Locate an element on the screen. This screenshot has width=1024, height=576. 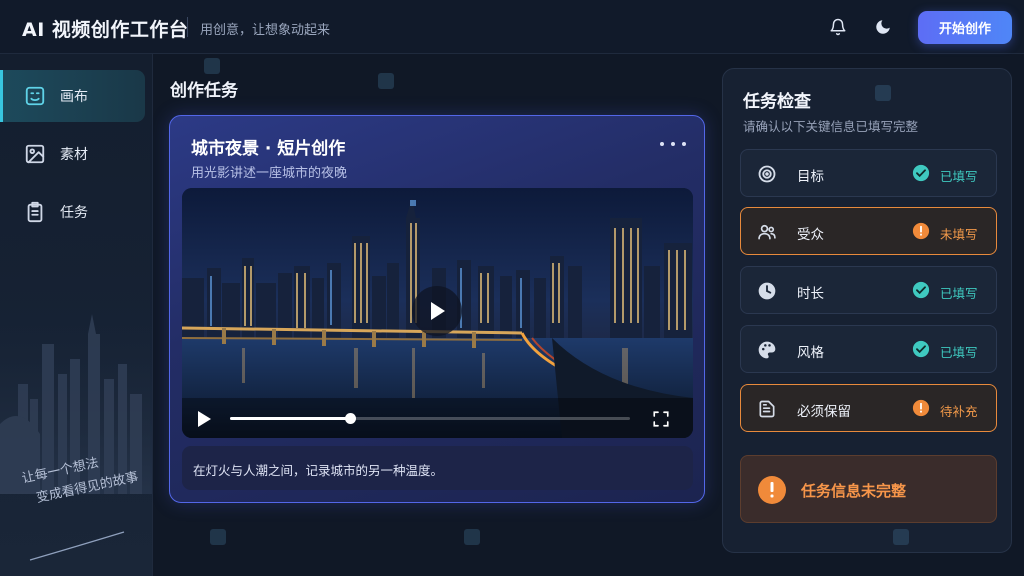
sidebar-item-label: 任务 is located at coordinates (74, 213).